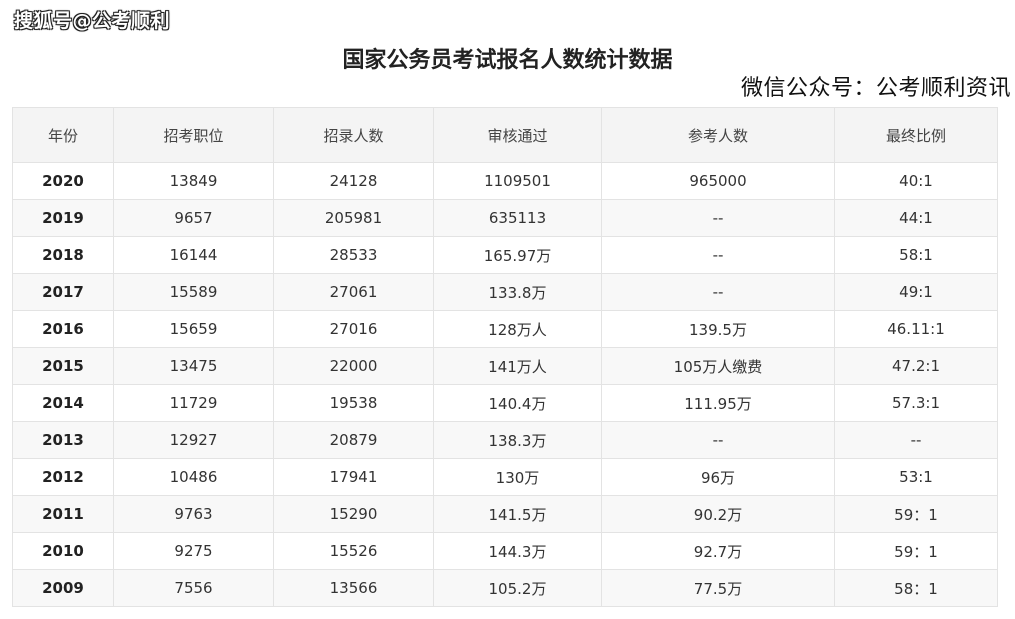 The width and height of the screenshot is (1015, 619). Describe the element at coordinates (517, 255) in the screenshot. I see `cell-approved: 165.97万` at that location.